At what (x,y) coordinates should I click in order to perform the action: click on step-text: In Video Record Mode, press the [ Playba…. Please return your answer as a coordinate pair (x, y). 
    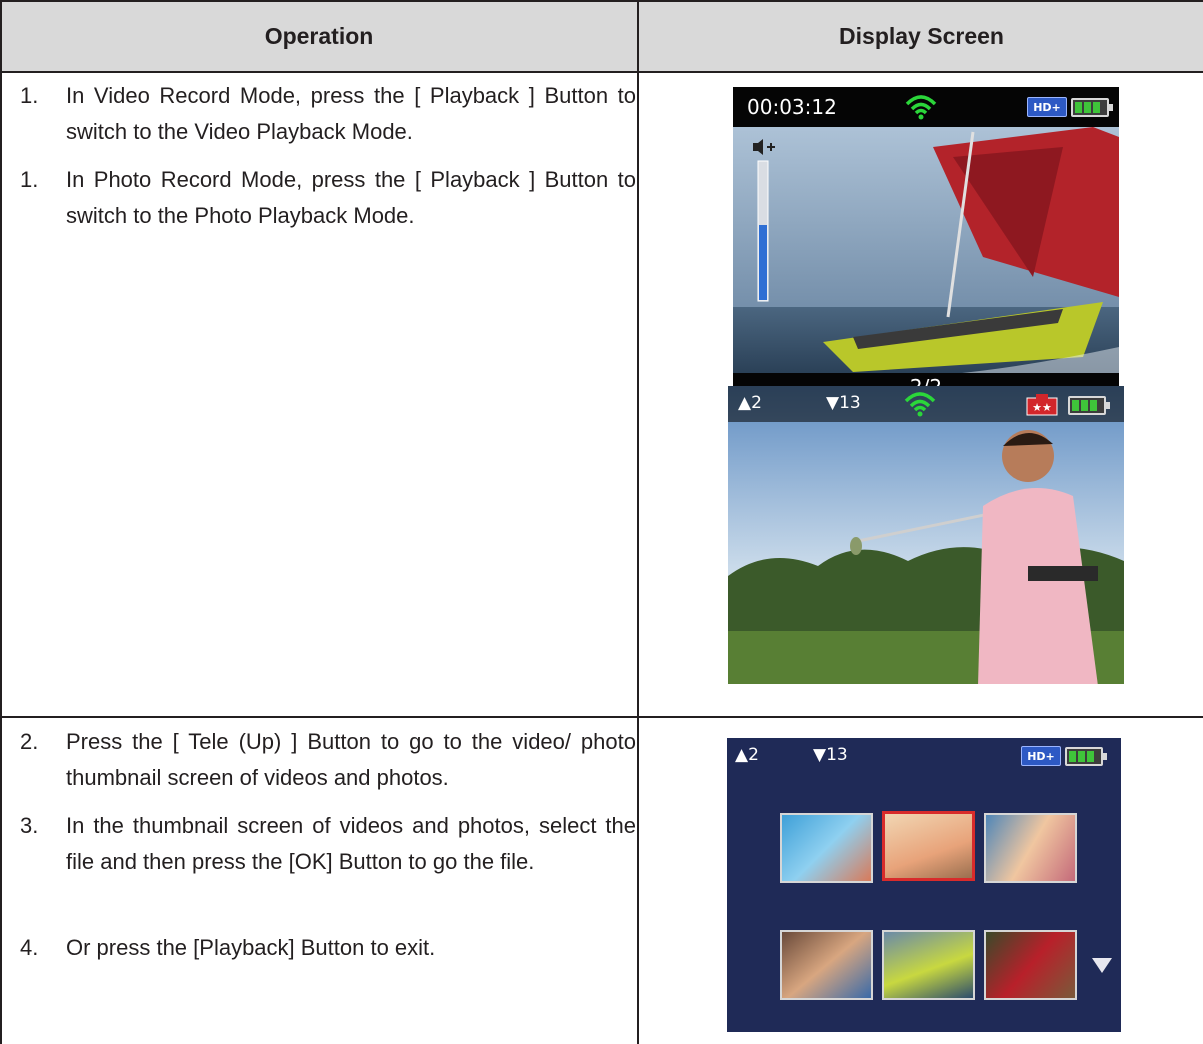
    Looking at the image, I should click on (351, 113).